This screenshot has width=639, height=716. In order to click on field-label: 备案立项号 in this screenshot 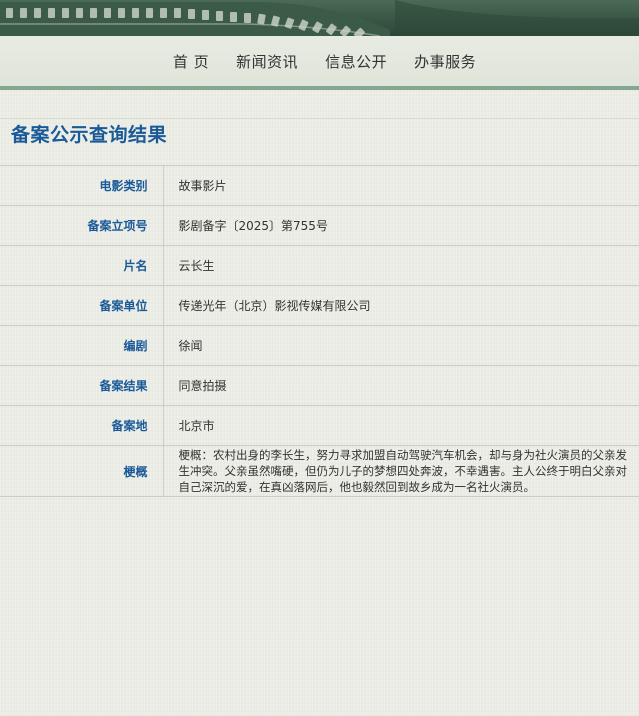, I will do `click(82, 225)`.